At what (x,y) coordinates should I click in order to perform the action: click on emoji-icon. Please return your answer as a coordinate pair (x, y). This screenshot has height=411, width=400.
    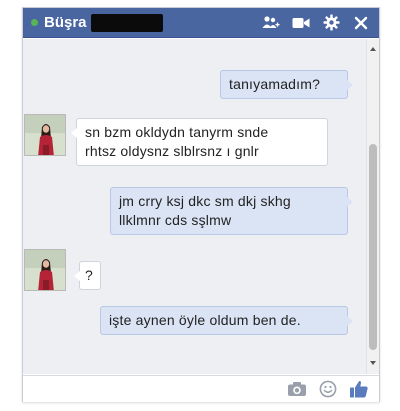
    Looking at the image, I should click on (328, 389).